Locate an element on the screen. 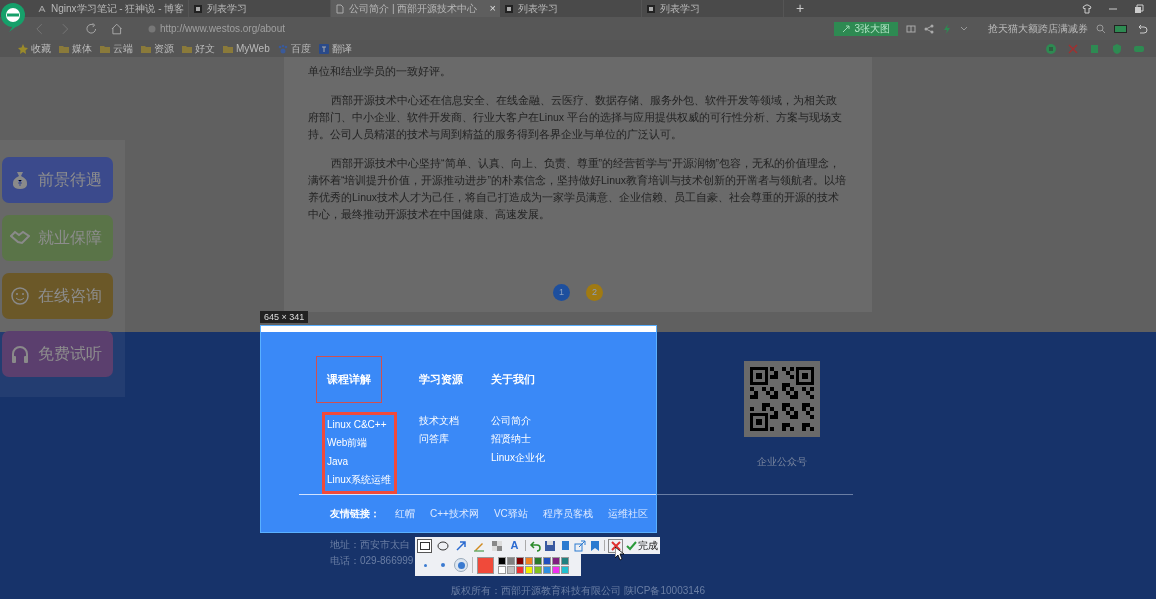 The width and height of the screenshot is (1156, 599). size-label: 645 × 341 is located at coordinates (284, 317).